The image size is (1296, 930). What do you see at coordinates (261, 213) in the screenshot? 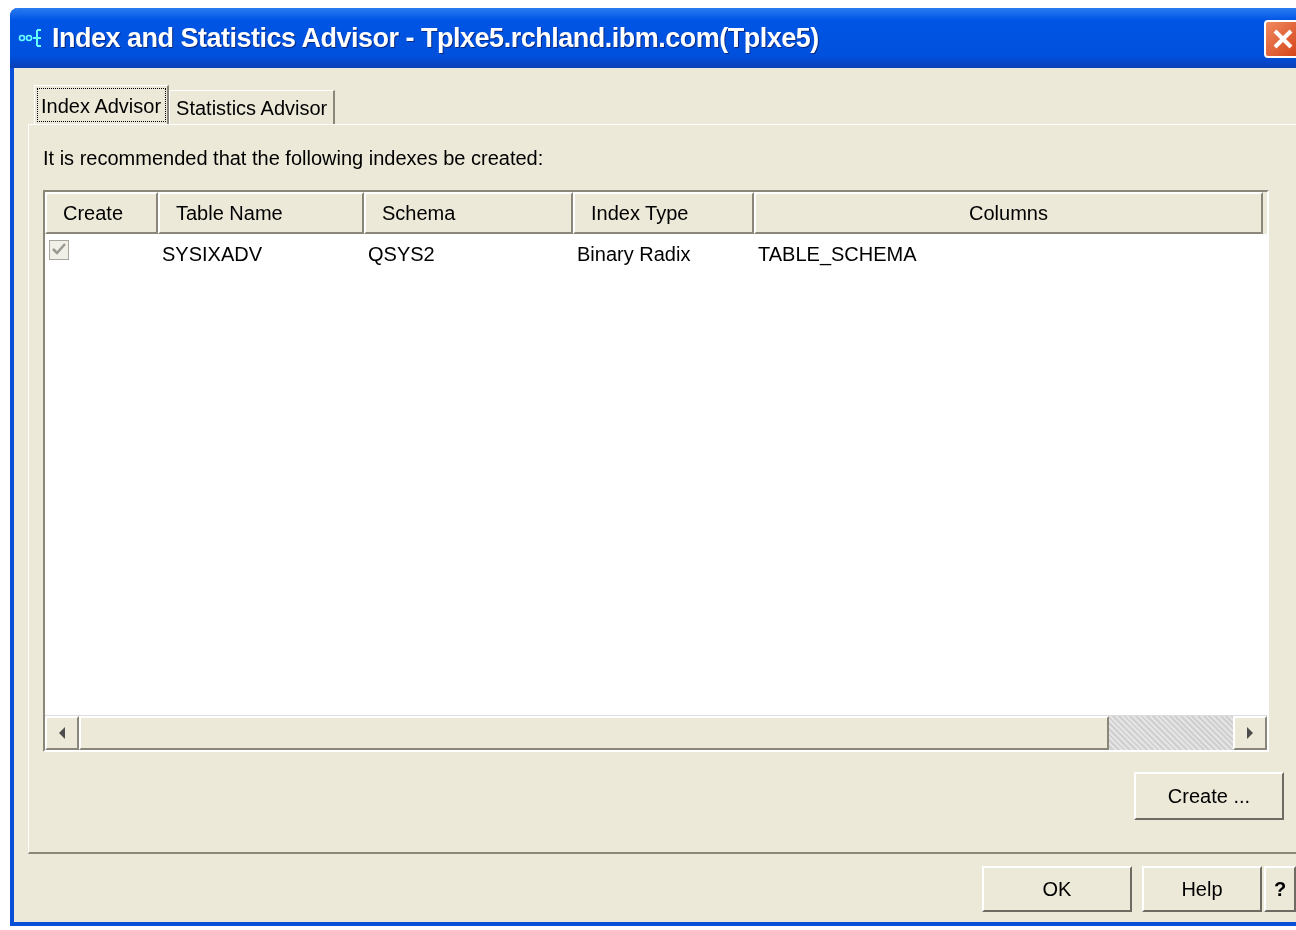
I see `column-header: Table Name` at bounding box center [261, 213].